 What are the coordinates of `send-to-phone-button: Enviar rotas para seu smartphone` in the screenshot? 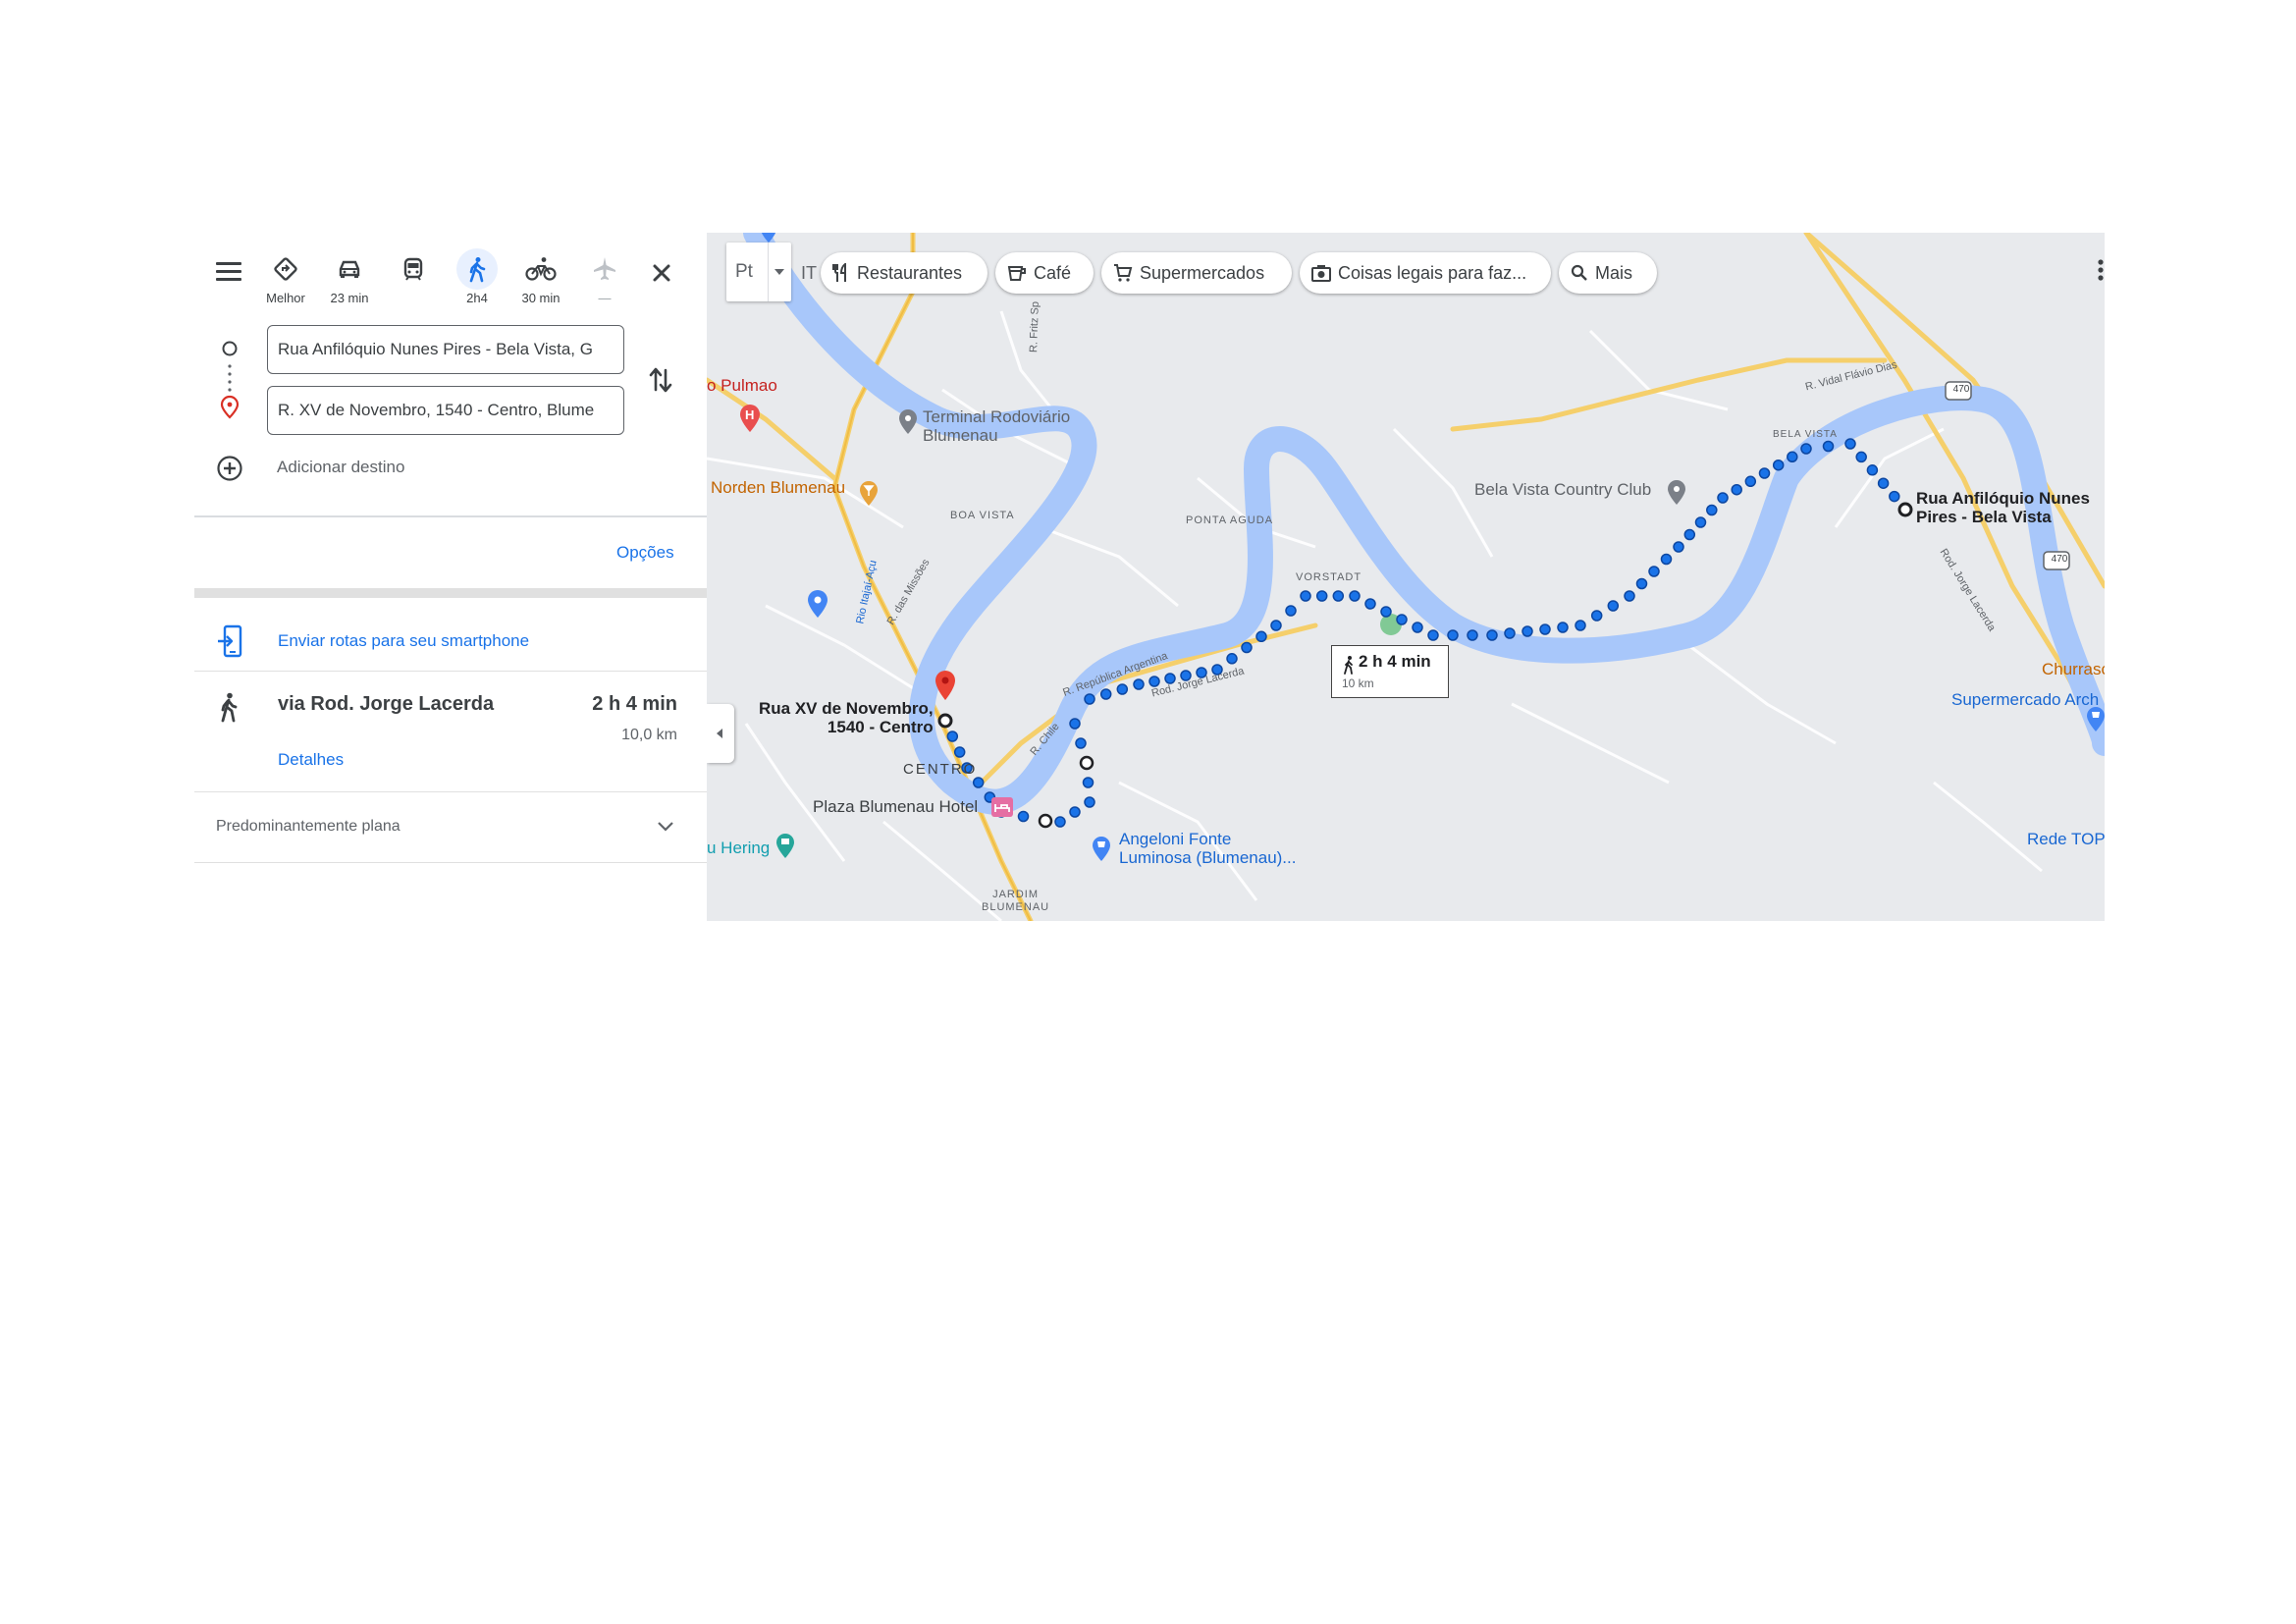 It's located at (450, 640).